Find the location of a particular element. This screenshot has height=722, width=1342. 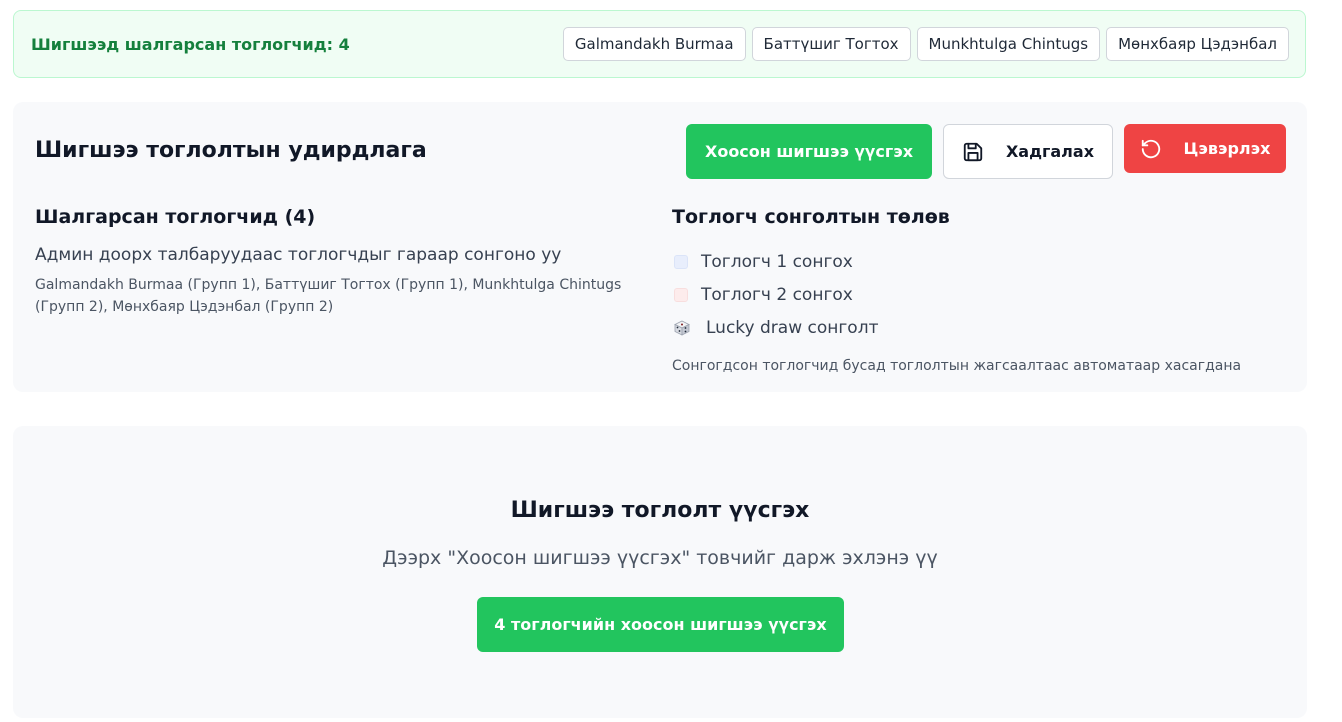

player1-option: Тоглогч 1 сонгох is located at coordinates (972, 261).